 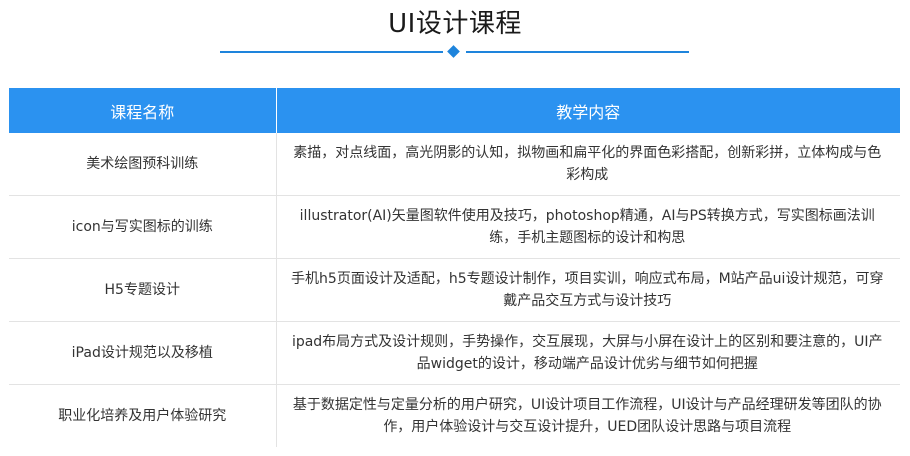 I want to click on course-name-cell: H5专题设计, so click(x=143, y=290).